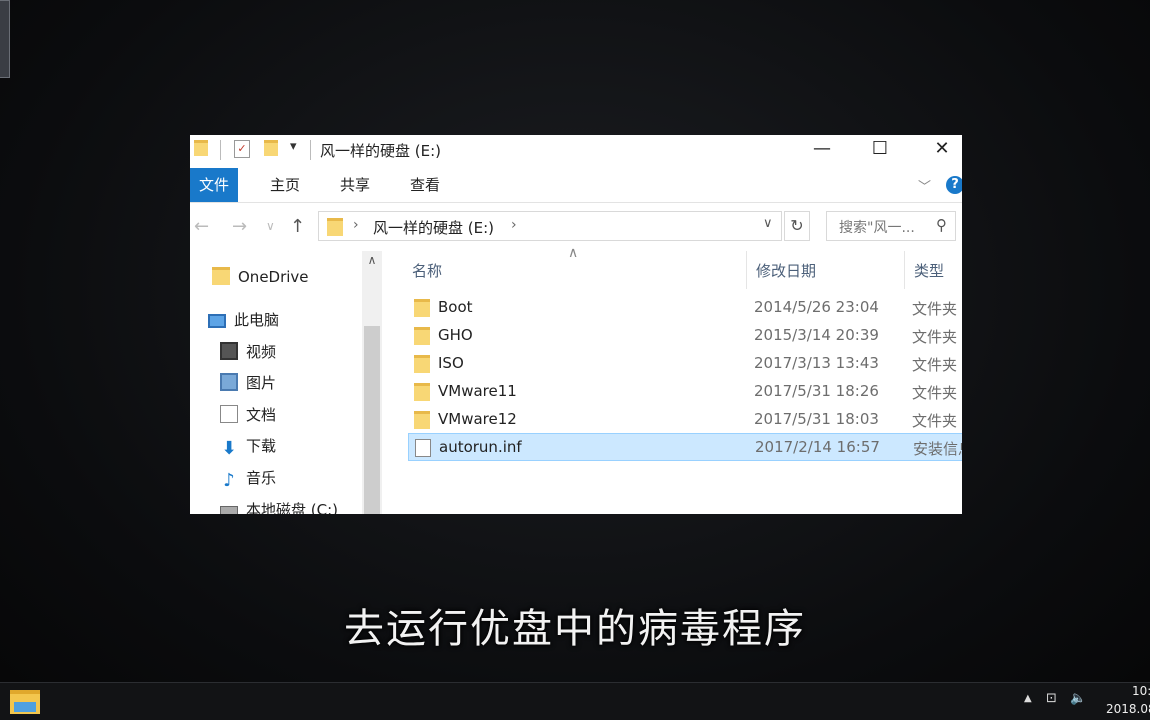  I want to click on file-date: 2017/3/13 13:43, so click(816, 363).